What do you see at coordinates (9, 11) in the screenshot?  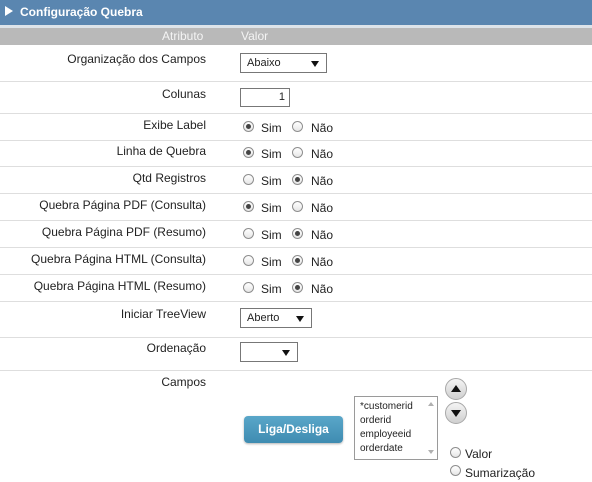 I see `expand-triangle-icon` at bounding box center [9, 11].